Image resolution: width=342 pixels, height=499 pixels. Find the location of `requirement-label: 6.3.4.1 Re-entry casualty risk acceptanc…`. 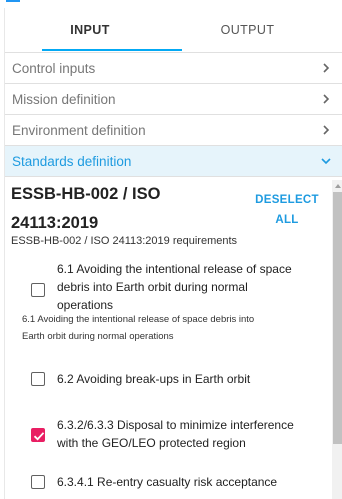

requirement-label: 6.3.4.1 Re-entry casualty risk acceptanc… is located at coordinates (195, 482).